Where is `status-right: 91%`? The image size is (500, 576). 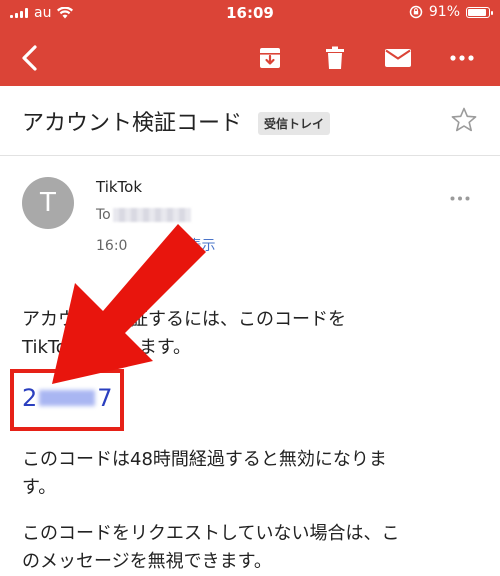 status-right: 91% is located at coordinates (451, 12).